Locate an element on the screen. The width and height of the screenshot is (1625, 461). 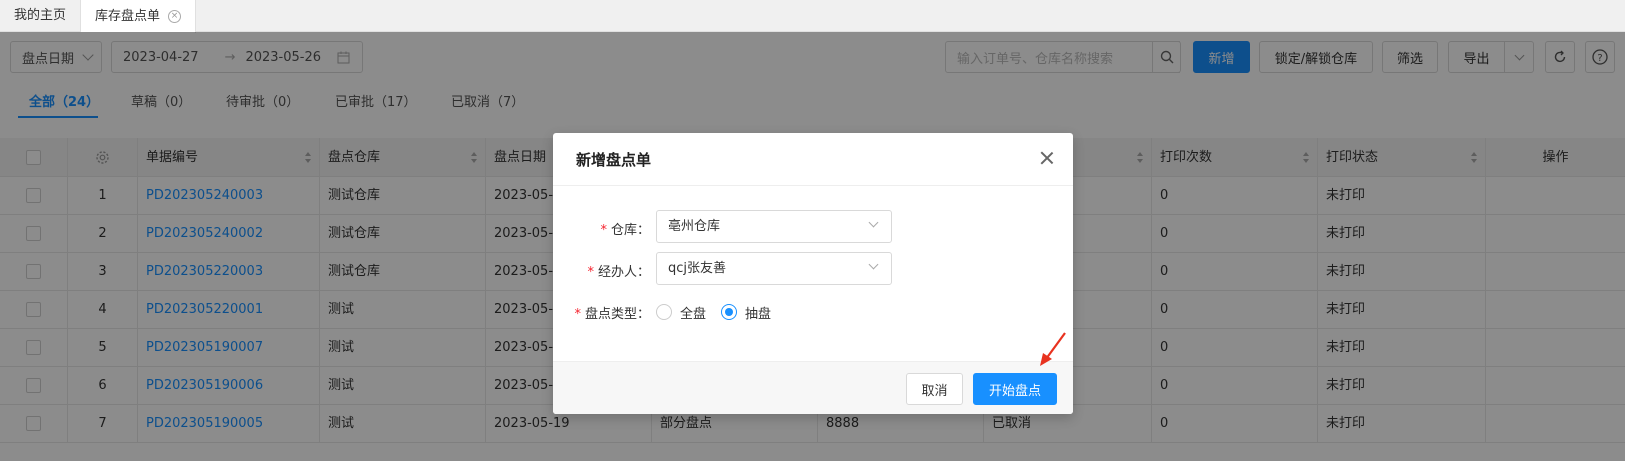
handler-select-value: qcj张友善 is located at coordinates (697, 268).